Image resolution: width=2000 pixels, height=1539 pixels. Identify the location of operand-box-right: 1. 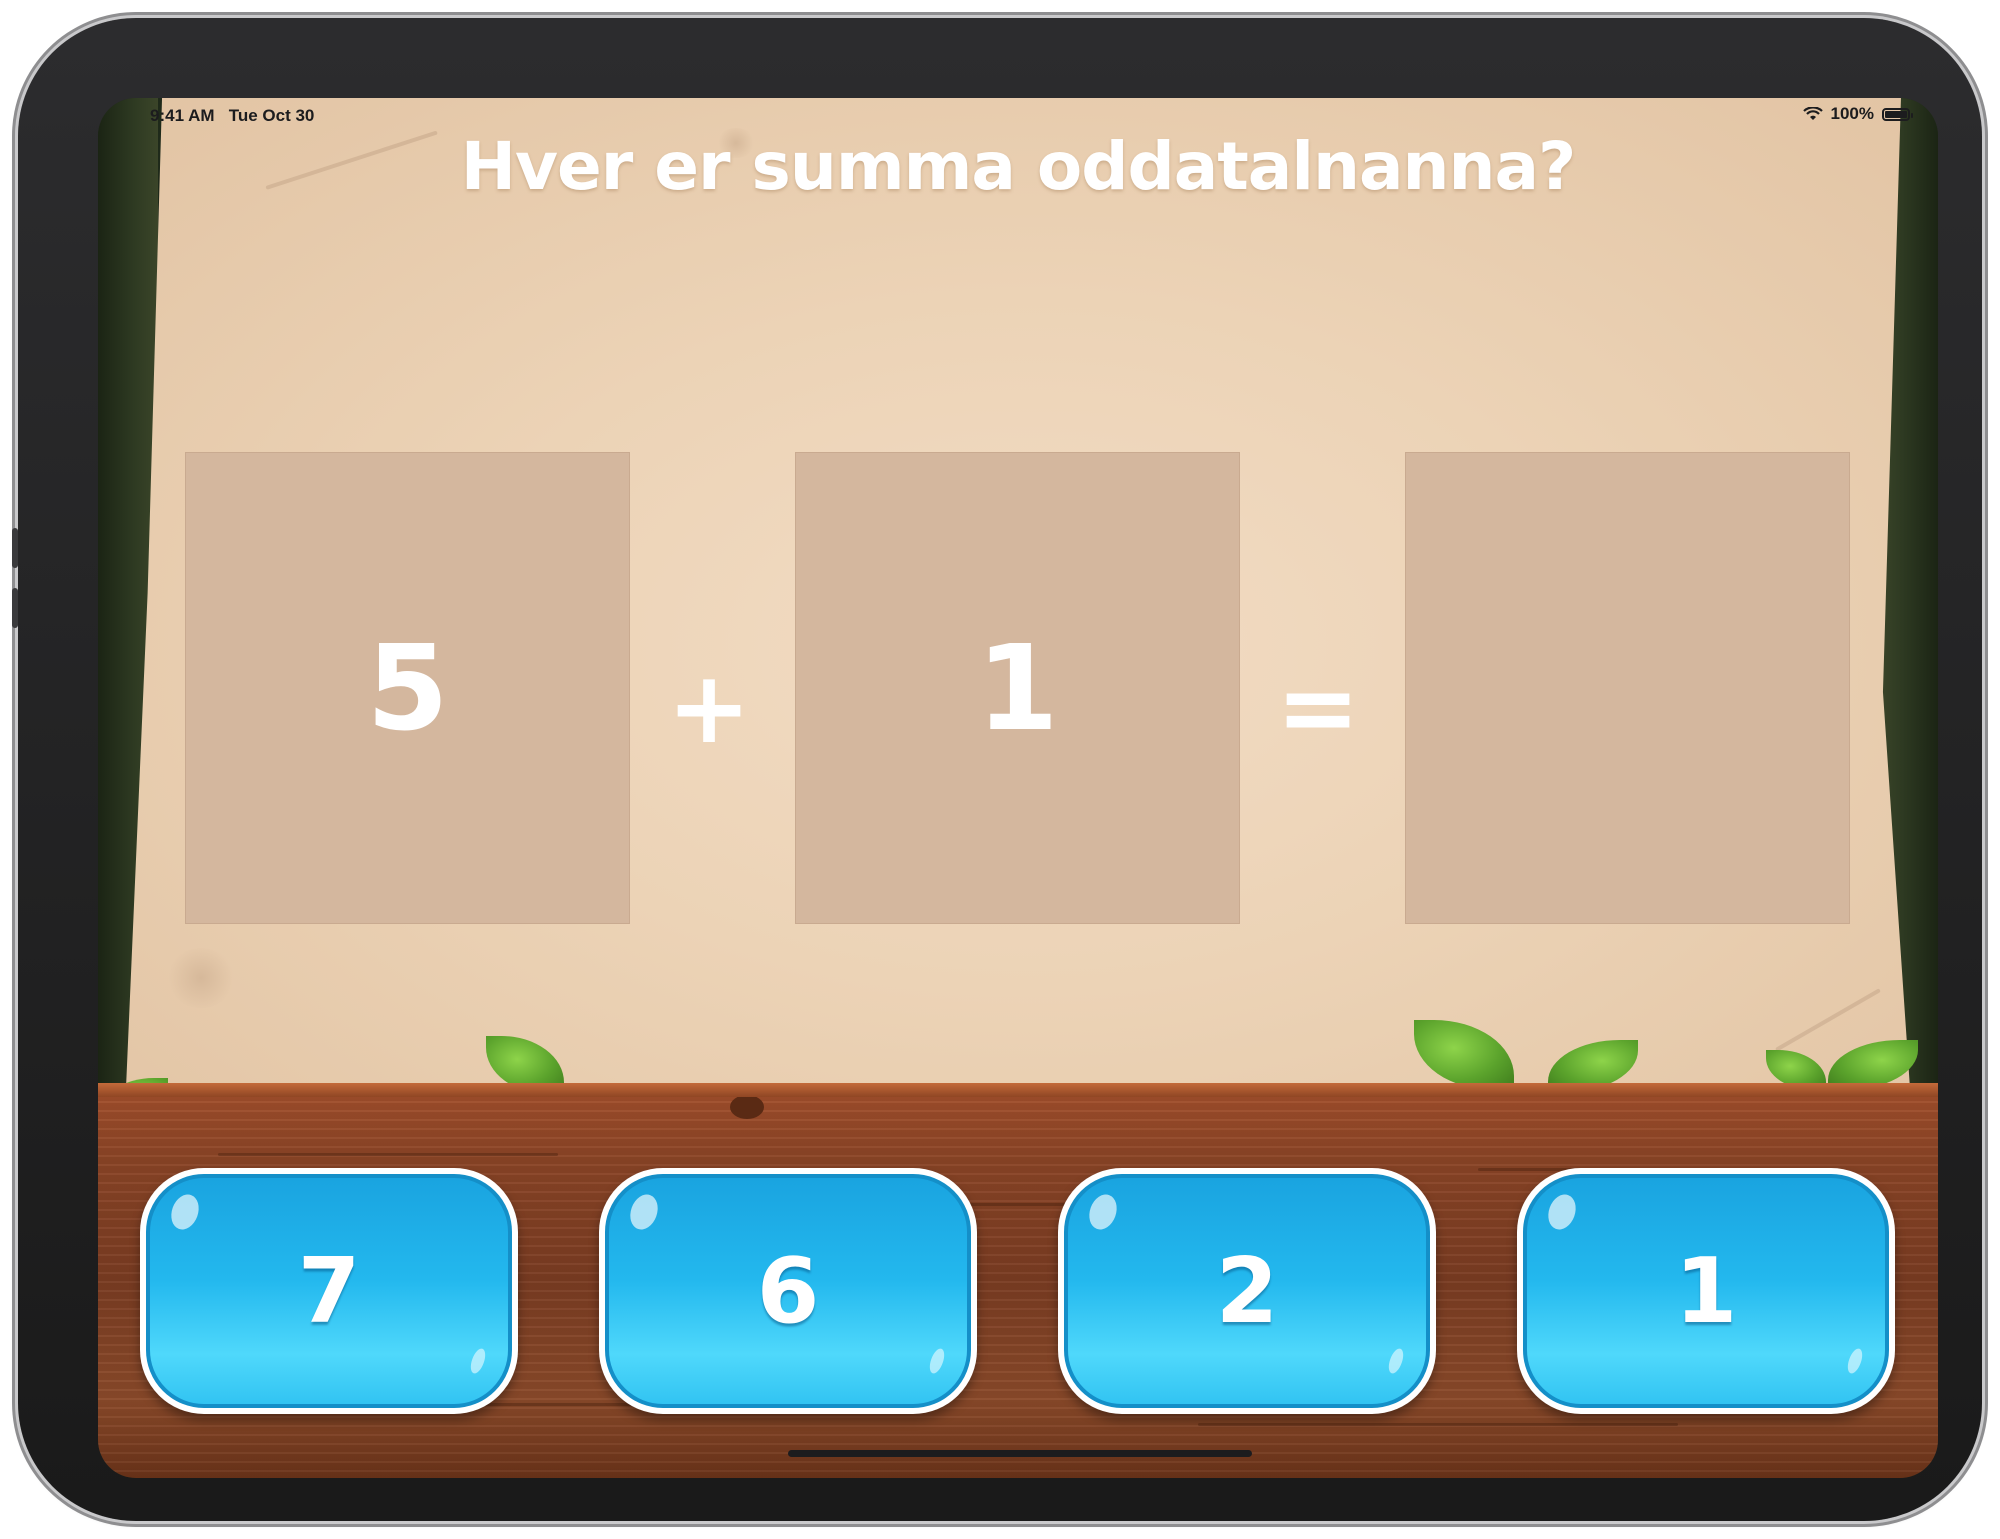
(1017, 688).